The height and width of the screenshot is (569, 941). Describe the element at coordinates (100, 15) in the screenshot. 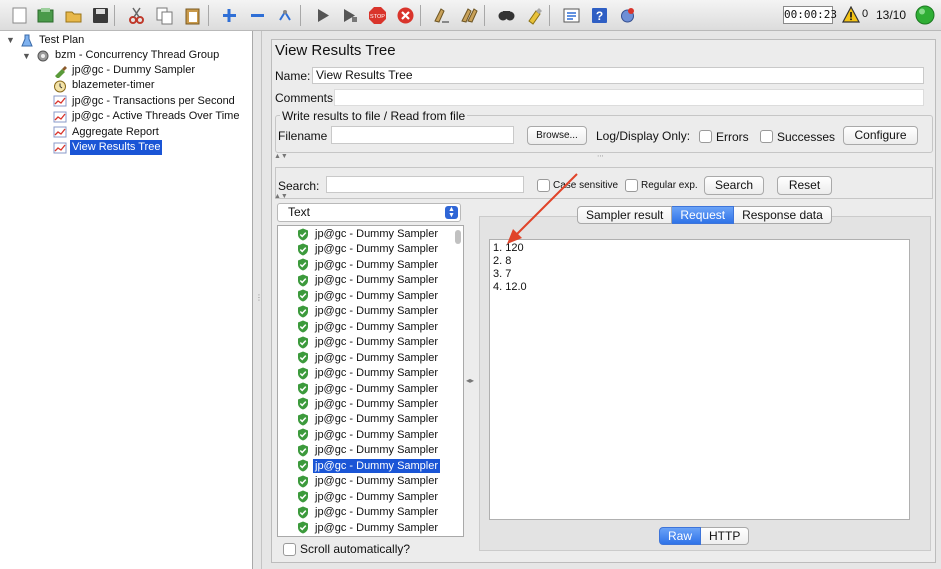

I see `save-icon` at that location.